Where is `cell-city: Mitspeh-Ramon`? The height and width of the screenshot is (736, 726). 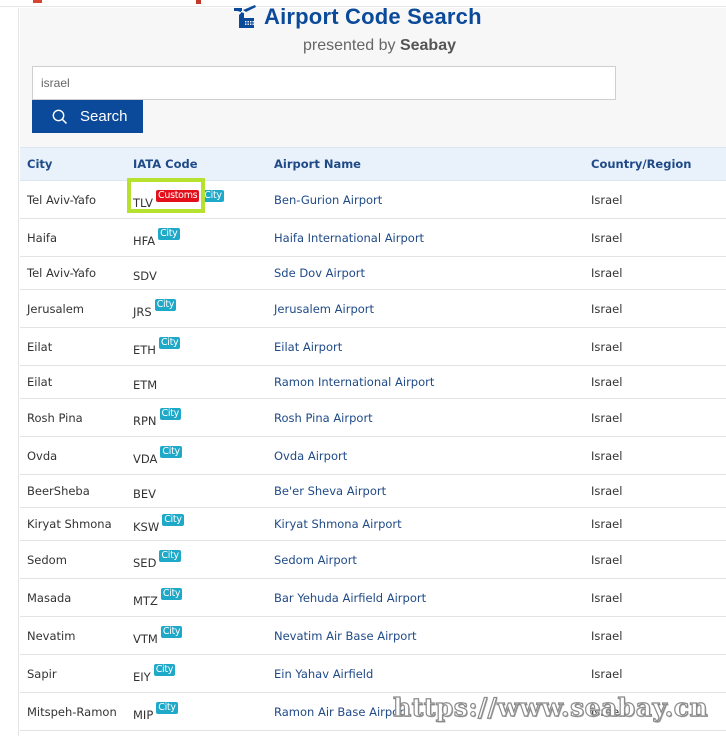 cell-city: Mitspeh-Ramon is located at coordinates (73, 711).